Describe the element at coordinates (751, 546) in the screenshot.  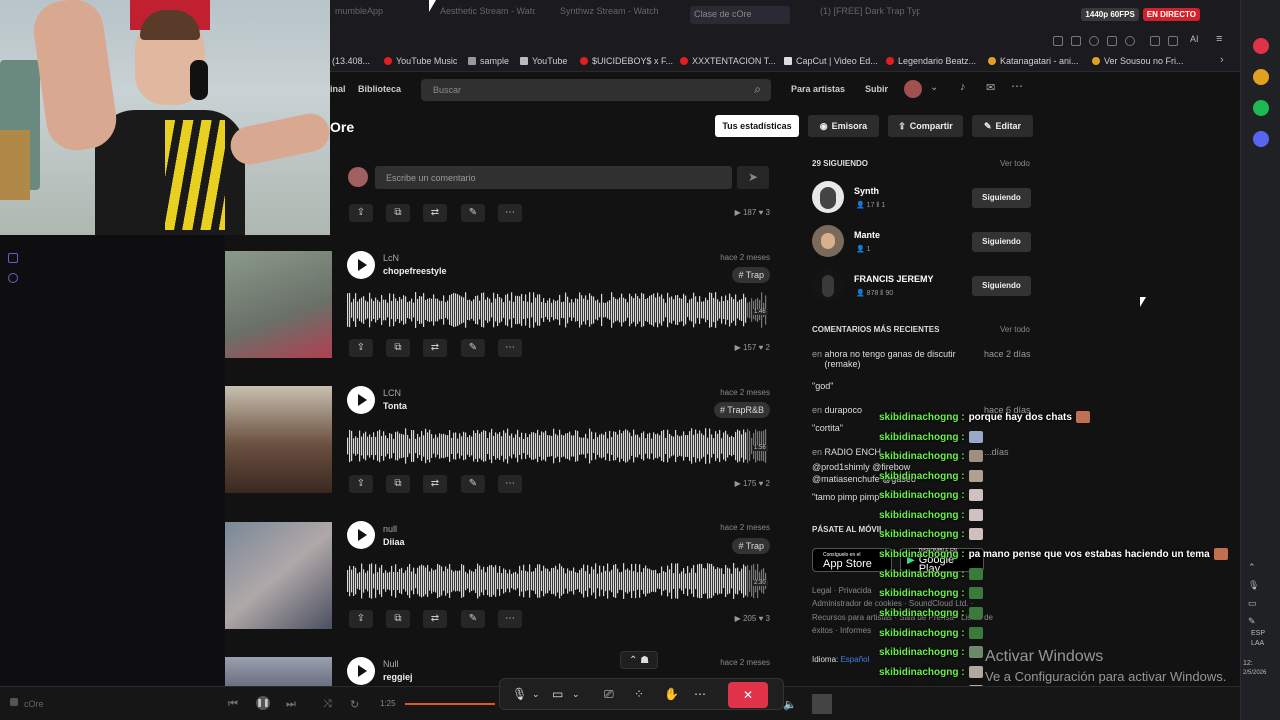
I see `track-tag: # Trap` at that location.